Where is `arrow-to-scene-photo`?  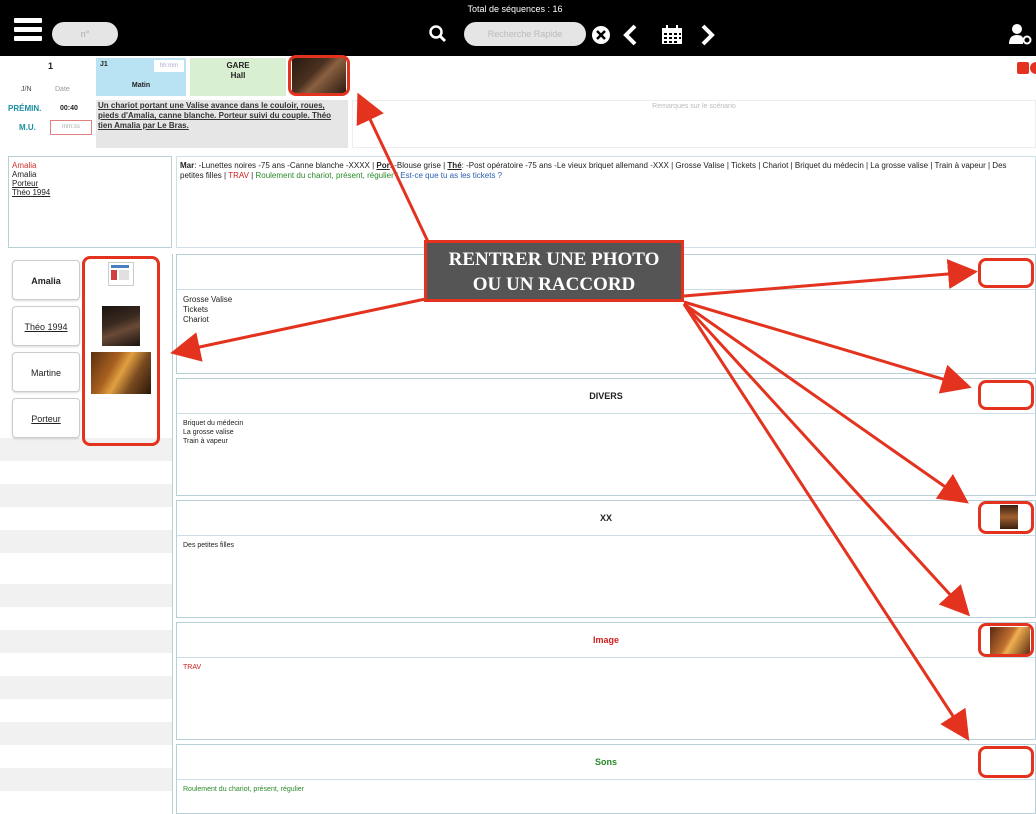 arrow-to-scene-photo is located at coordinates (394, 169).